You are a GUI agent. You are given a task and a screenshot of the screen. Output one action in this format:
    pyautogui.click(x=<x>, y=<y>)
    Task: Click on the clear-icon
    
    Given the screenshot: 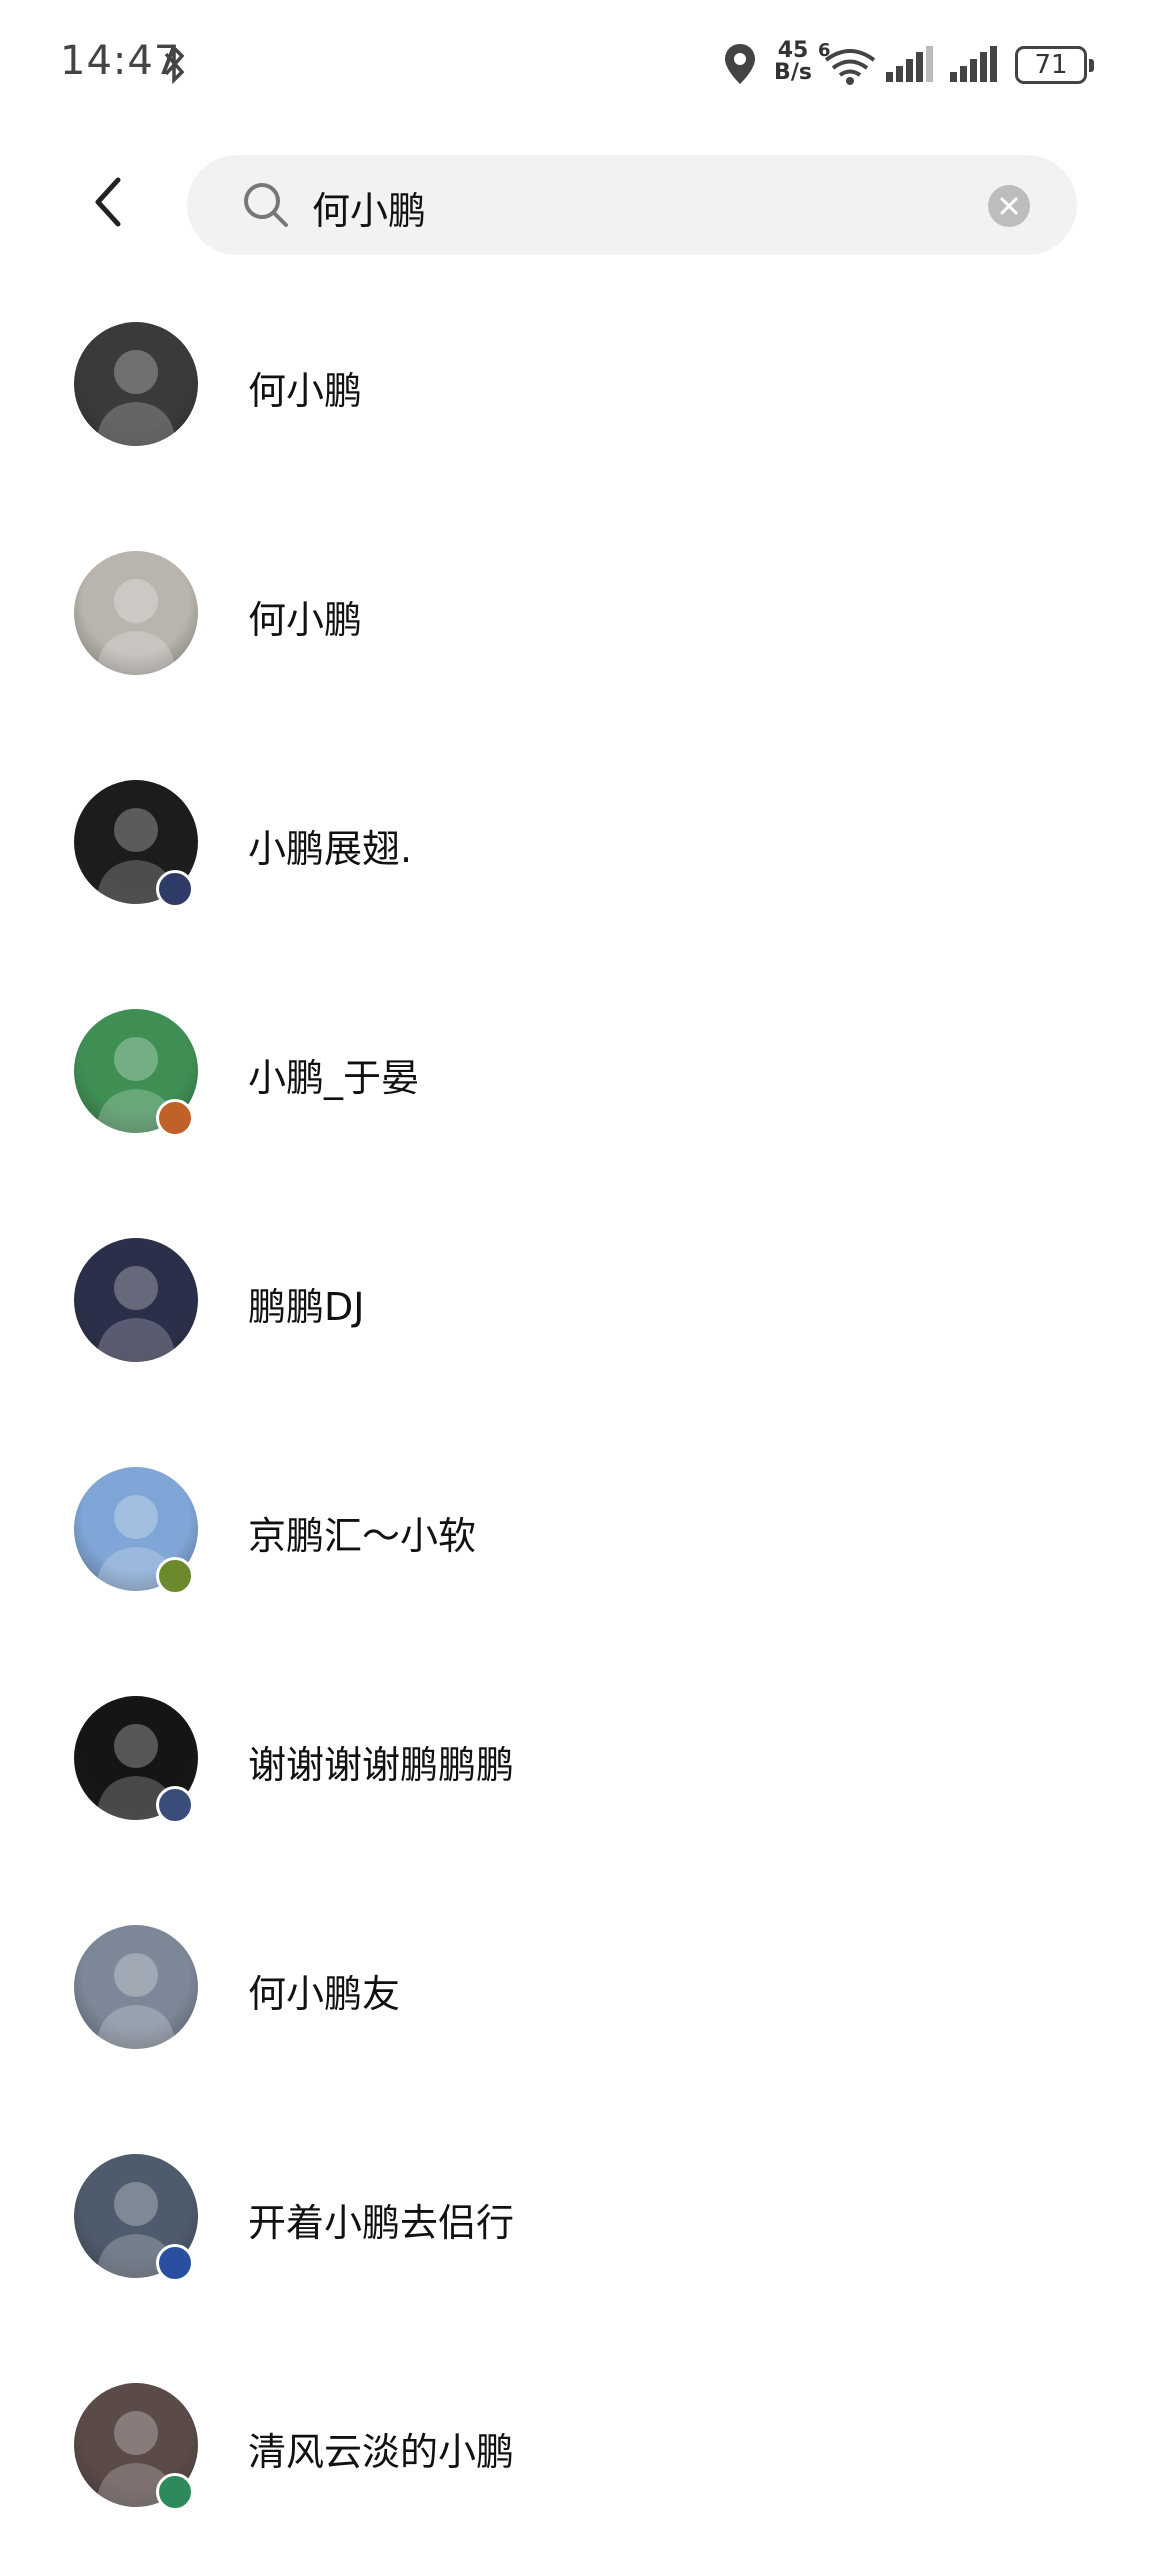 What is the action you would take?
    pyautogui.click(x=1009, y=206)
    